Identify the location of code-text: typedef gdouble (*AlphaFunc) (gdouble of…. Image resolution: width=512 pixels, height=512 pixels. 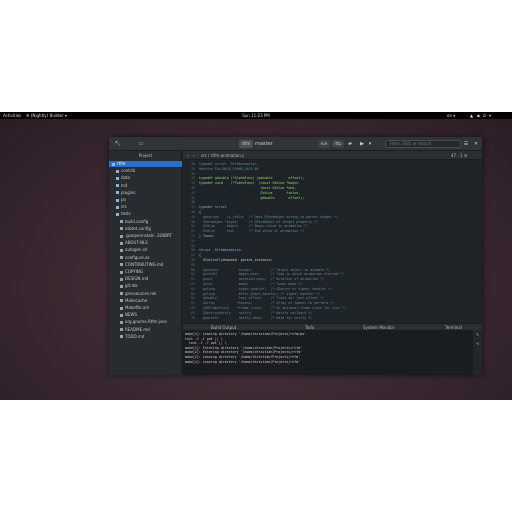
(252, 178).